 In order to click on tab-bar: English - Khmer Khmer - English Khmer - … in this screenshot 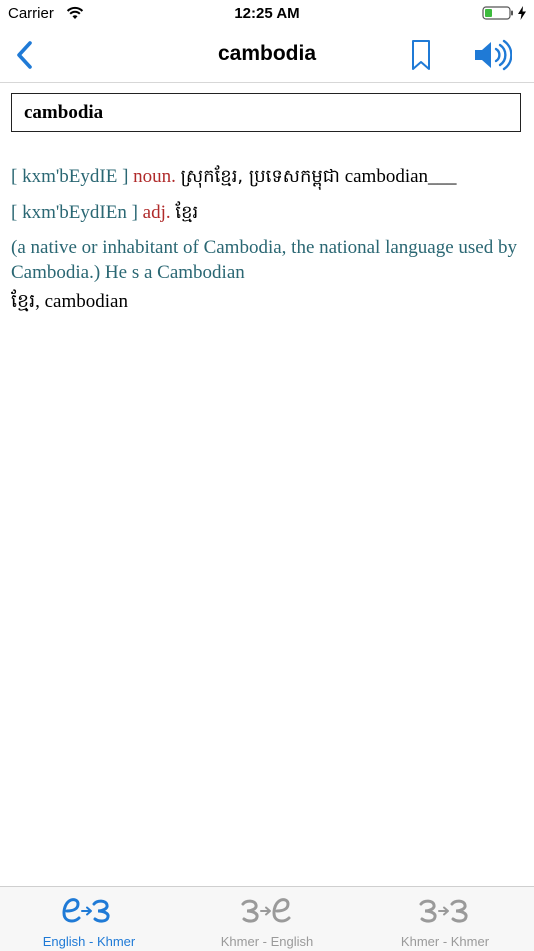, I will do `click(267, 918)`.